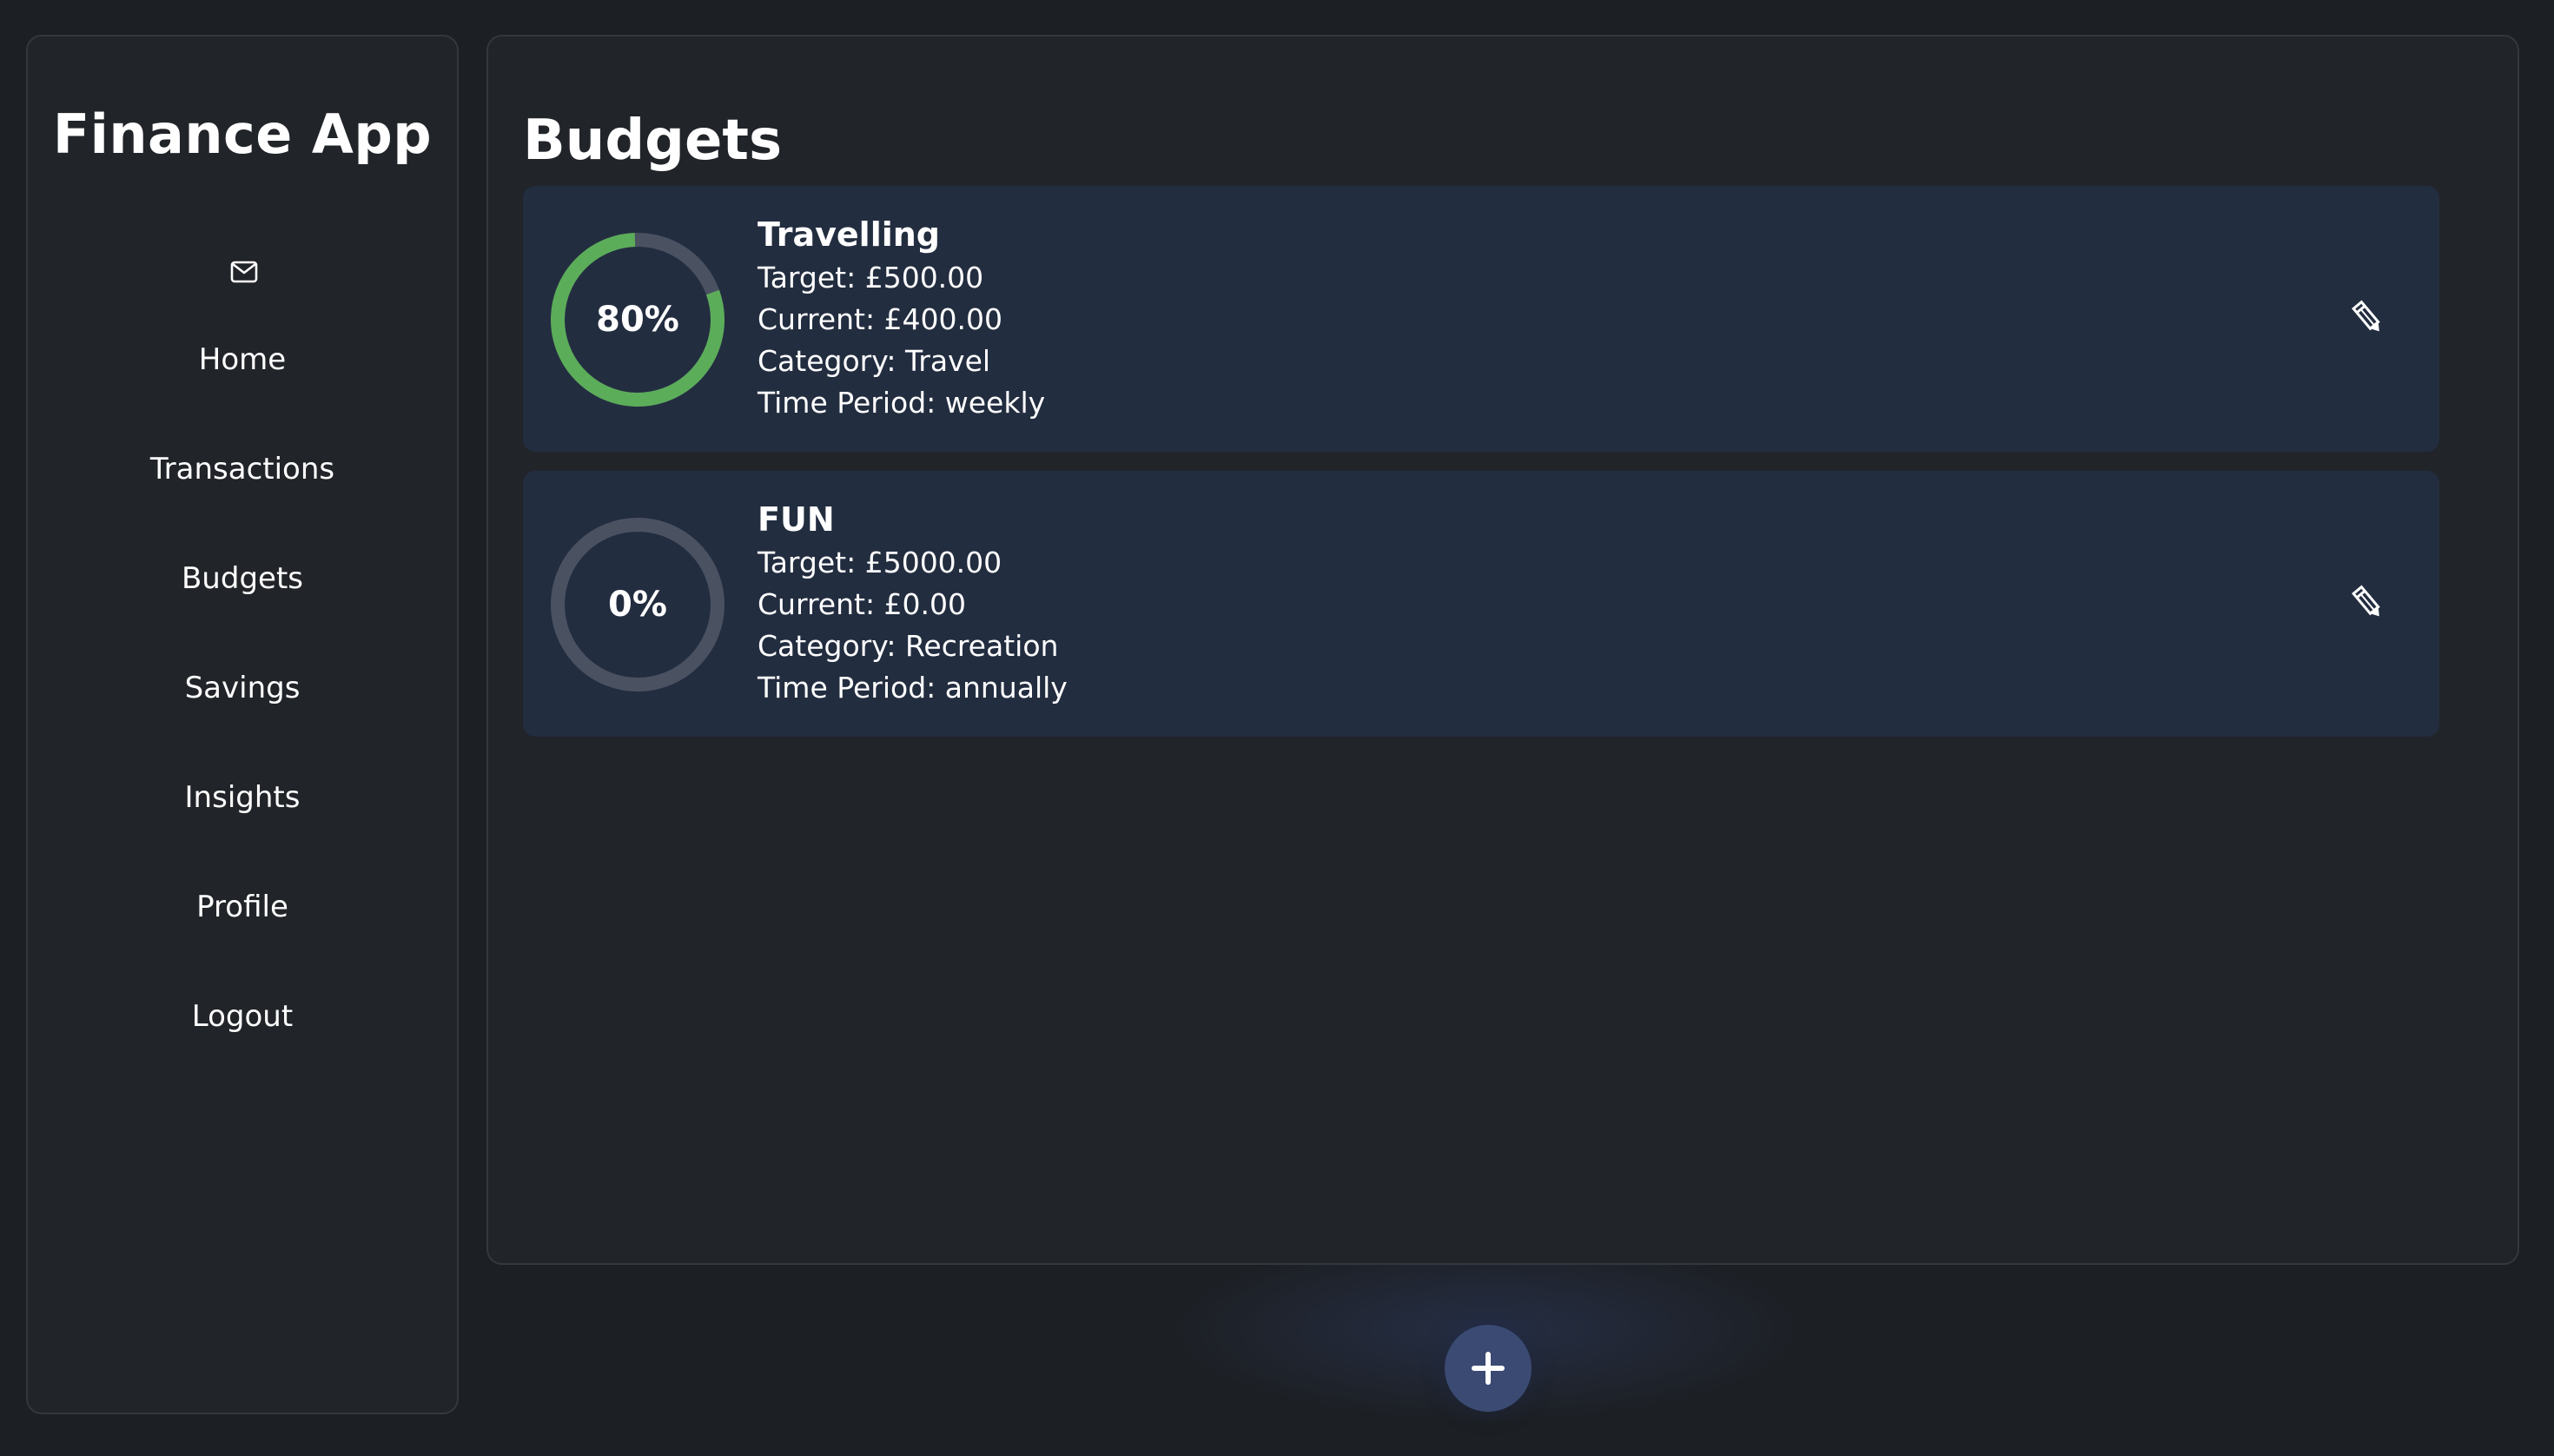  What do you see at coordinates (902, 403) in the screenshot?
I see `budget-period: Time Period: weekly` at bounding box center [902, 403].